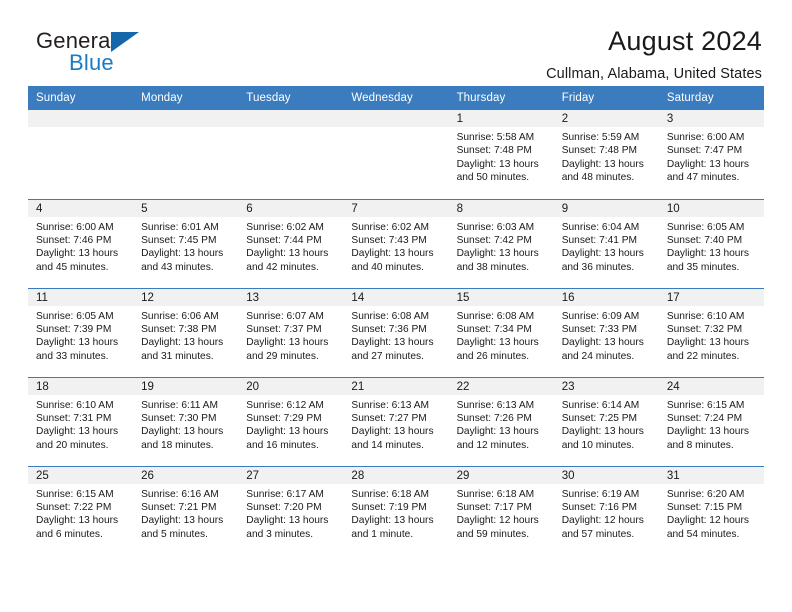 The height and width of the screenshot is (612, 792). I want to click on page-subtitle: Cullman, Alabama, United States, so click(654, 74).